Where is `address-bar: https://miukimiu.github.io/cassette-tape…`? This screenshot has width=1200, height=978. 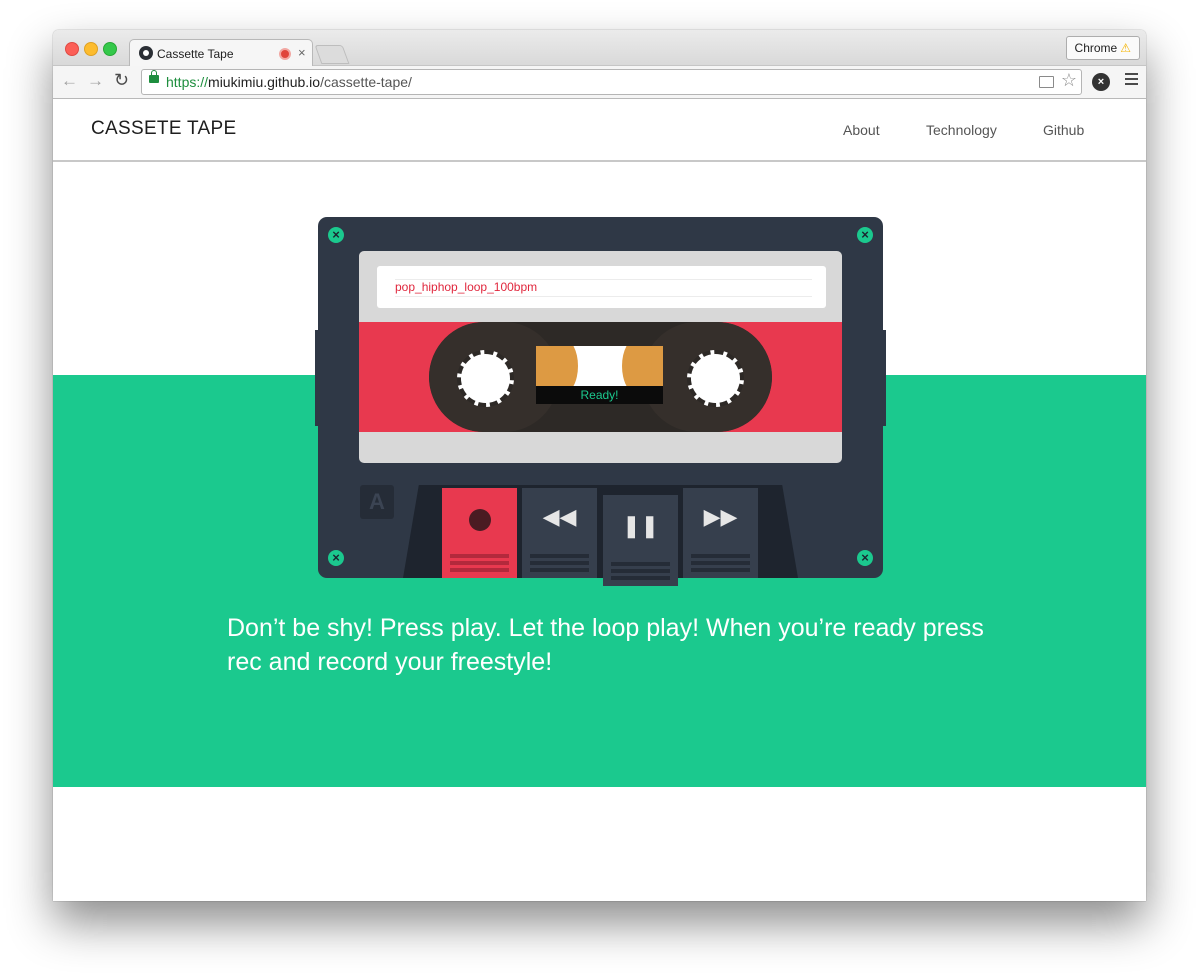 address-bar: https://miukimiu.github.io/cassette-tape… is located at coordinates (611, 82).